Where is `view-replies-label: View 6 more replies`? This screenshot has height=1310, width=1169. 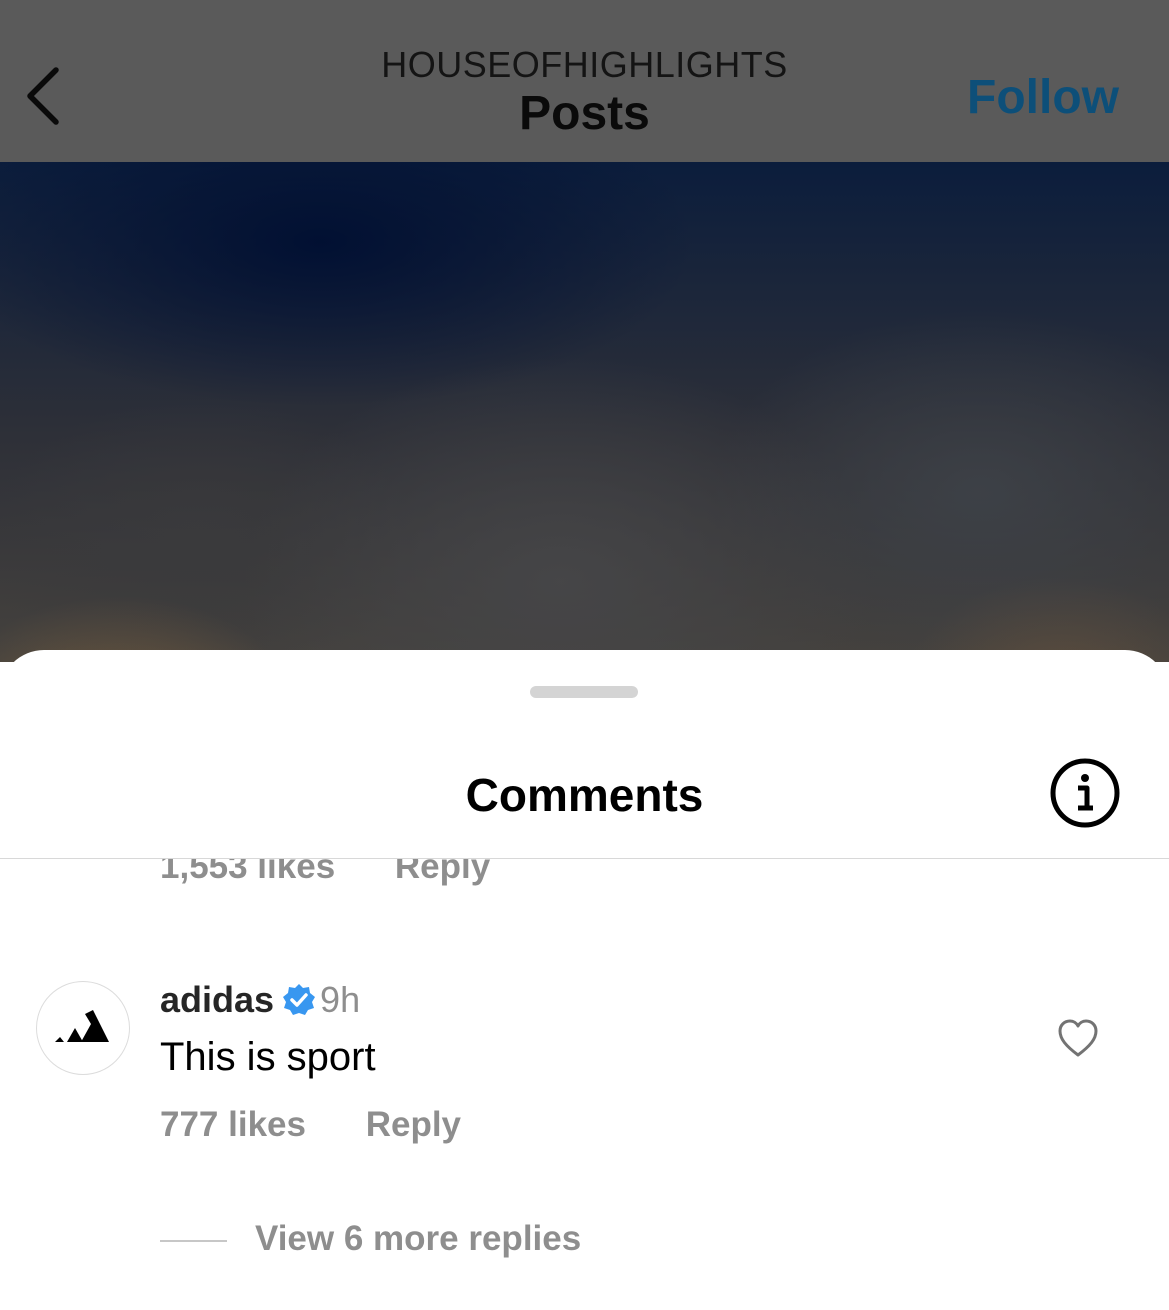
view-replies-label: View 6 more replies is located at coordinates (418, 1238).